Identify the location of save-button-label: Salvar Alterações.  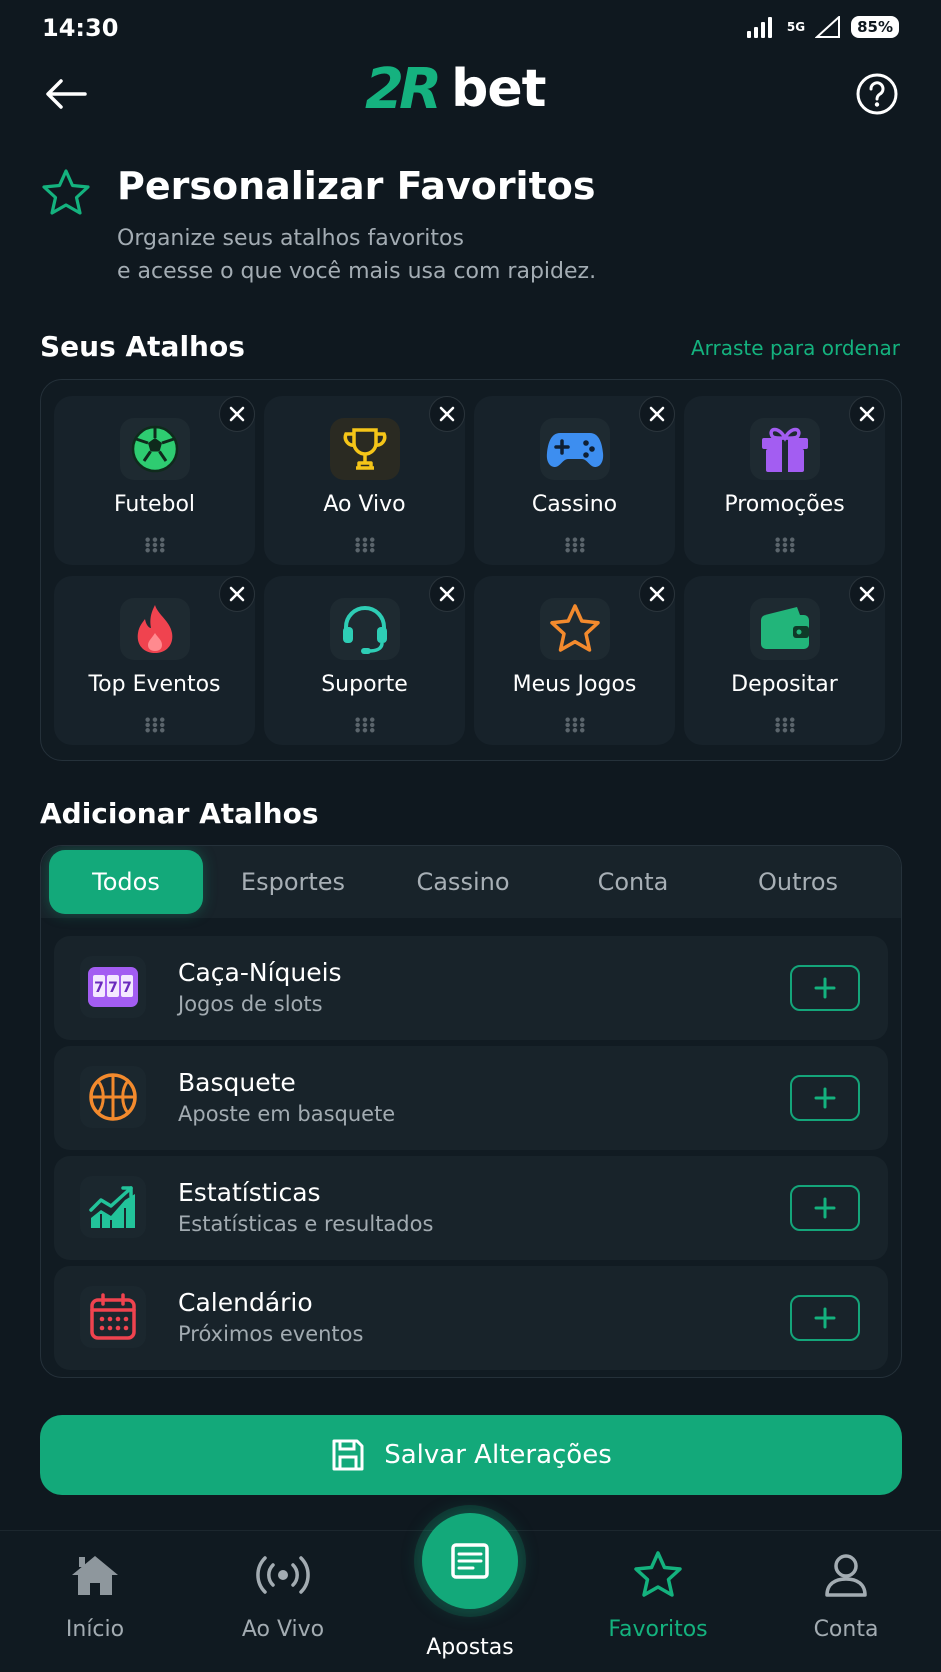
(498, 1455).